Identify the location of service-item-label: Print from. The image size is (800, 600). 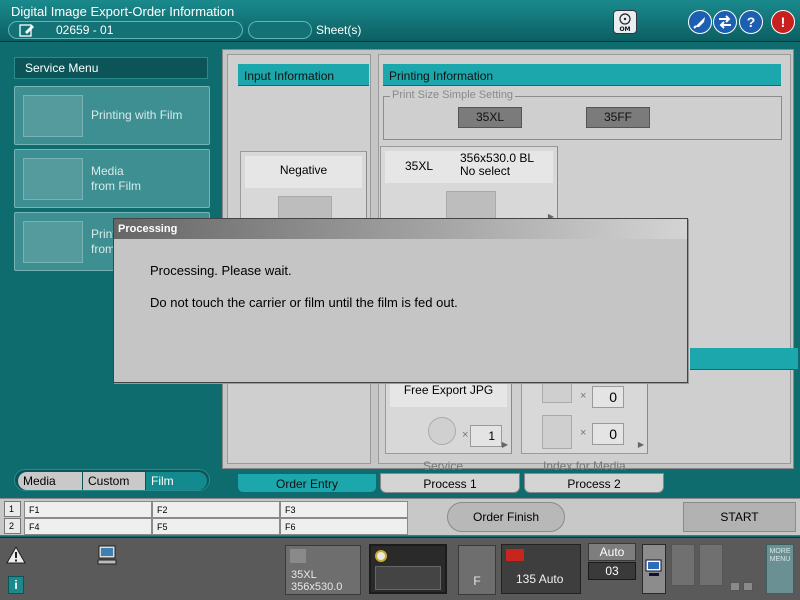
(103, 241).